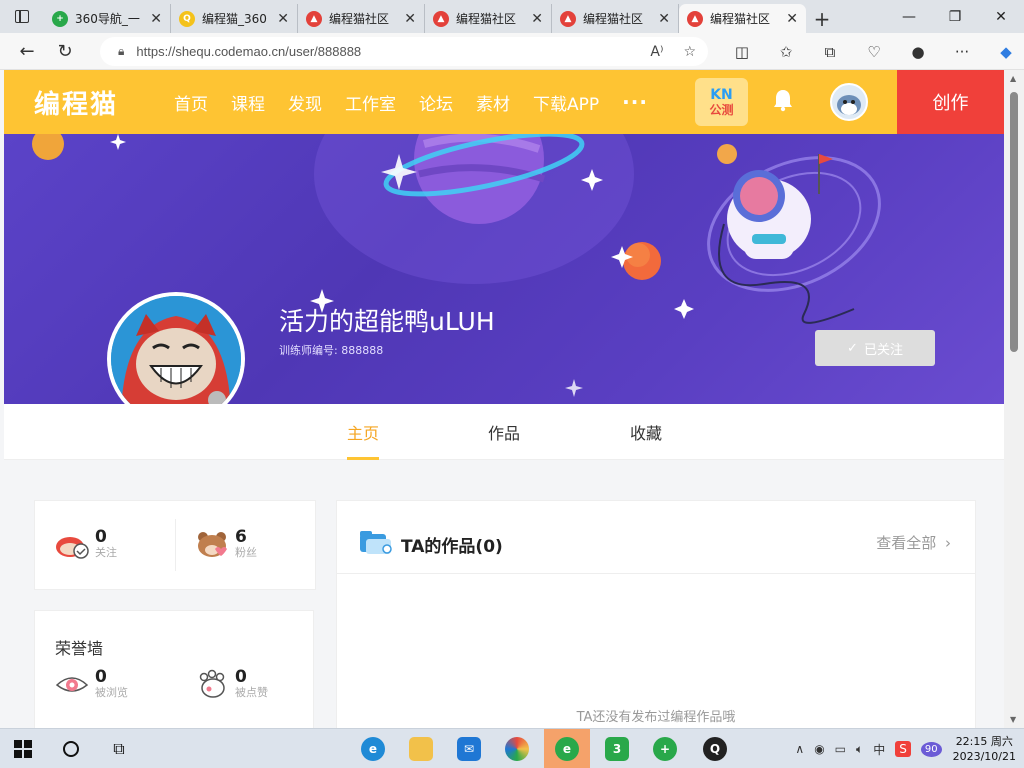  What do you see at coordinates (849, 102) in the screenshot?
I see `user-avatar` at bounding box center [849, 102].